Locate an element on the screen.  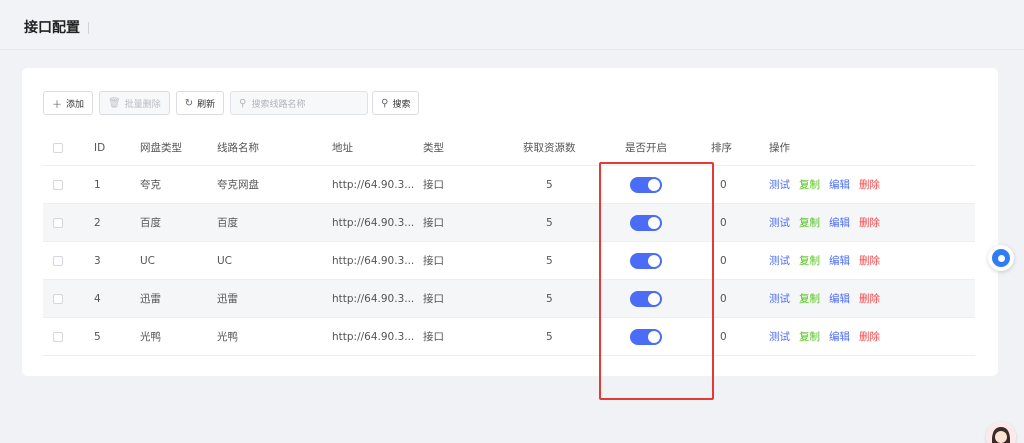
add-button: ＋ 添加 is located at coordinates (68, 103).